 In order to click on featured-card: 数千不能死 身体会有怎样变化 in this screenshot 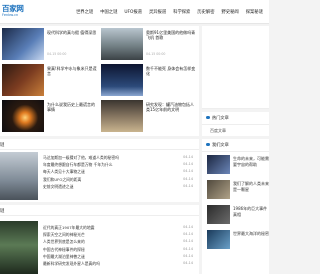, I will do `click(148, 80)`.